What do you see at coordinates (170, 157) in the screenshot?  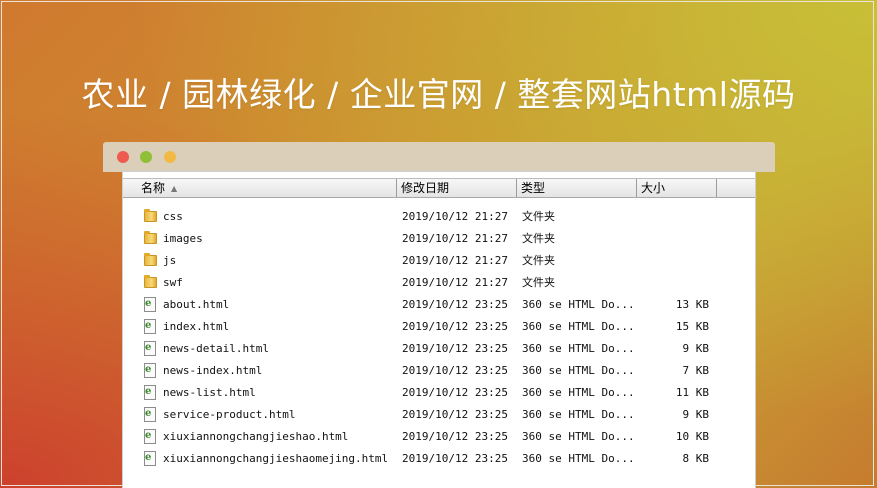 I see `maximize-window-button` at bounding box center [170, 157].